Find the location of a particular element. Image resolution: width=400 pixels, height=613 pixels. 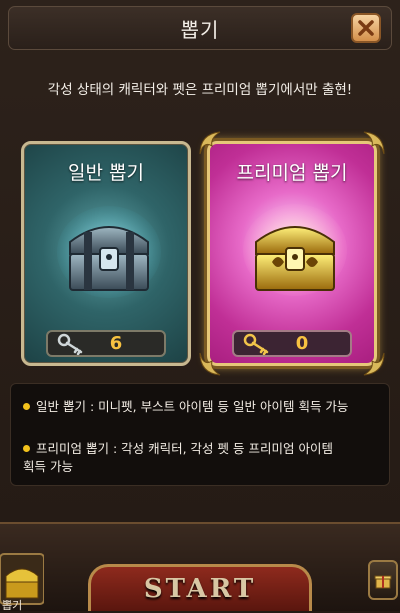

gacha-label: 뽑기 is located at coordinates (12, 605).